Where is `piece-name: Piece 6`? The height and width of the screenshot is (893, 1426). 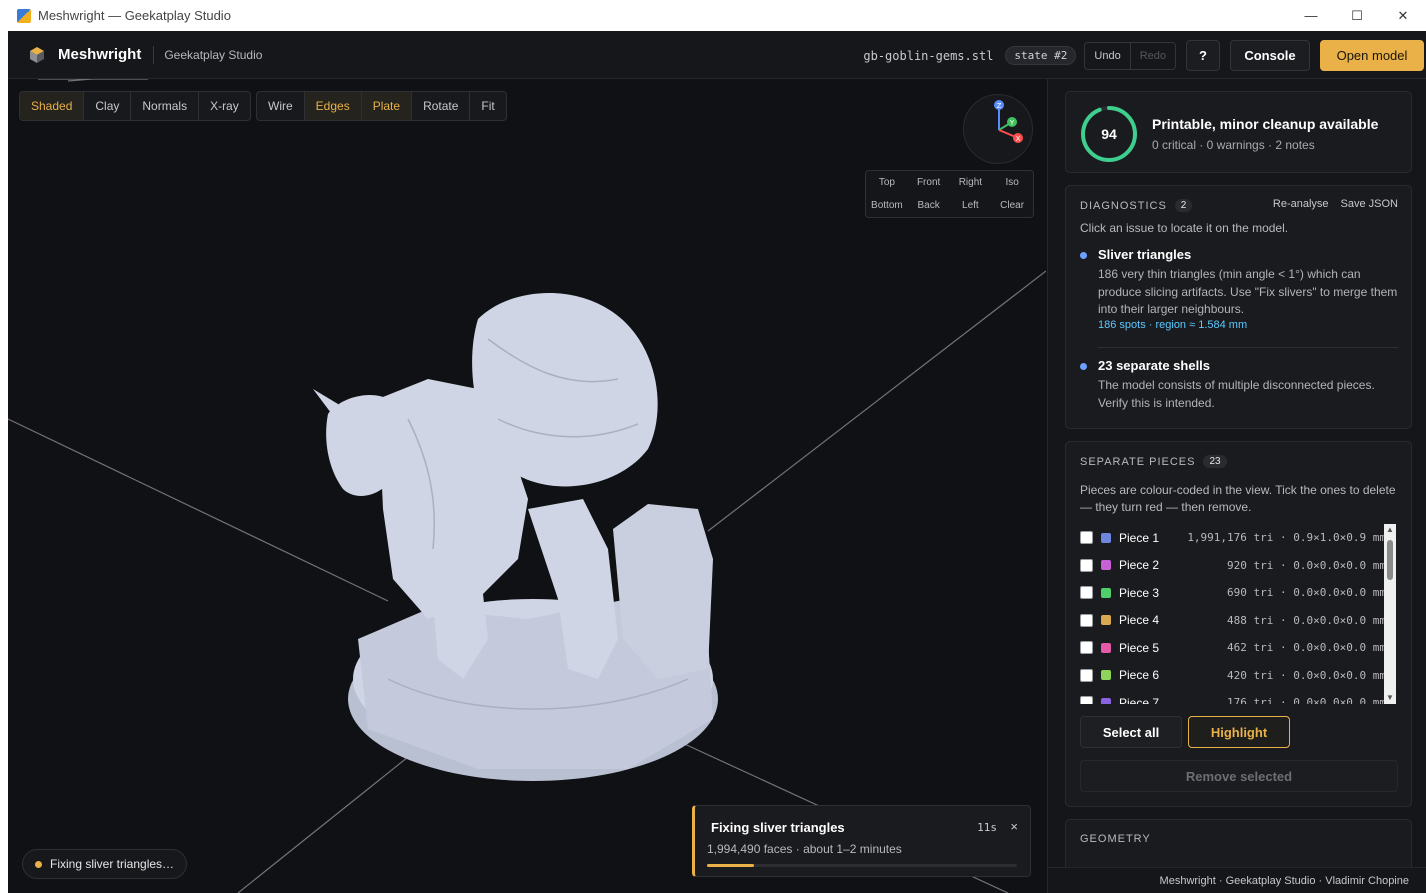 piece-name: Piece 6 is located at coordinates (1139, 675).